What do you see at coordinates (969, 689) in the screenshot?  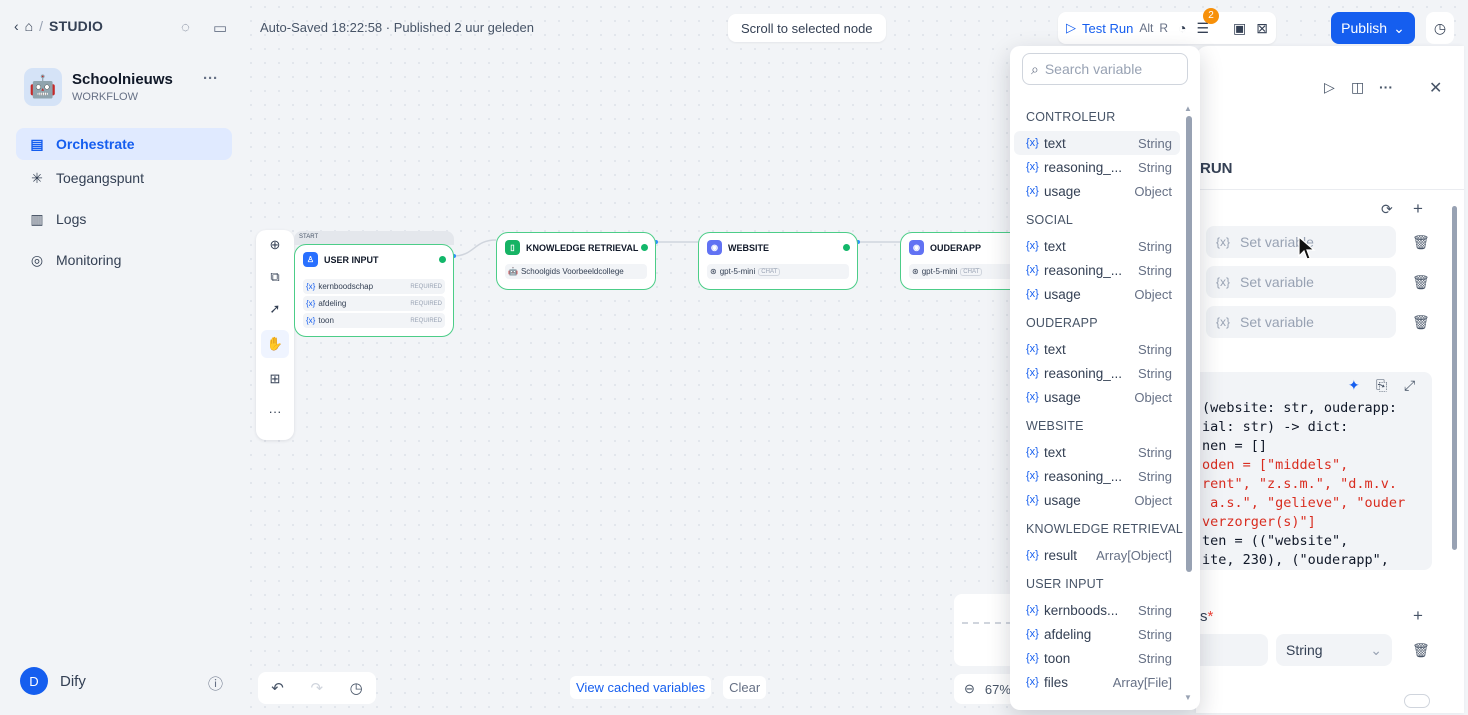 I see `zoom-out-icon: ⊖` at bounding box center [969, 689].